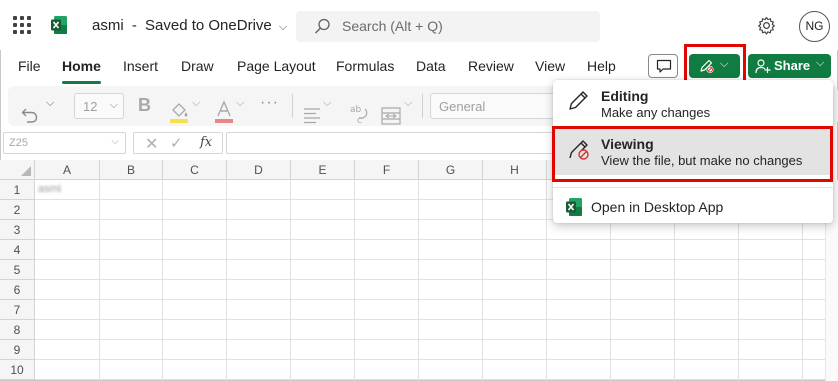 The height and width of the screenshot is (381, 838). Describe the element at coordinates (693, 103) in the screenshot. I see `menu-item-editing: Editing Make any changes` at that location.